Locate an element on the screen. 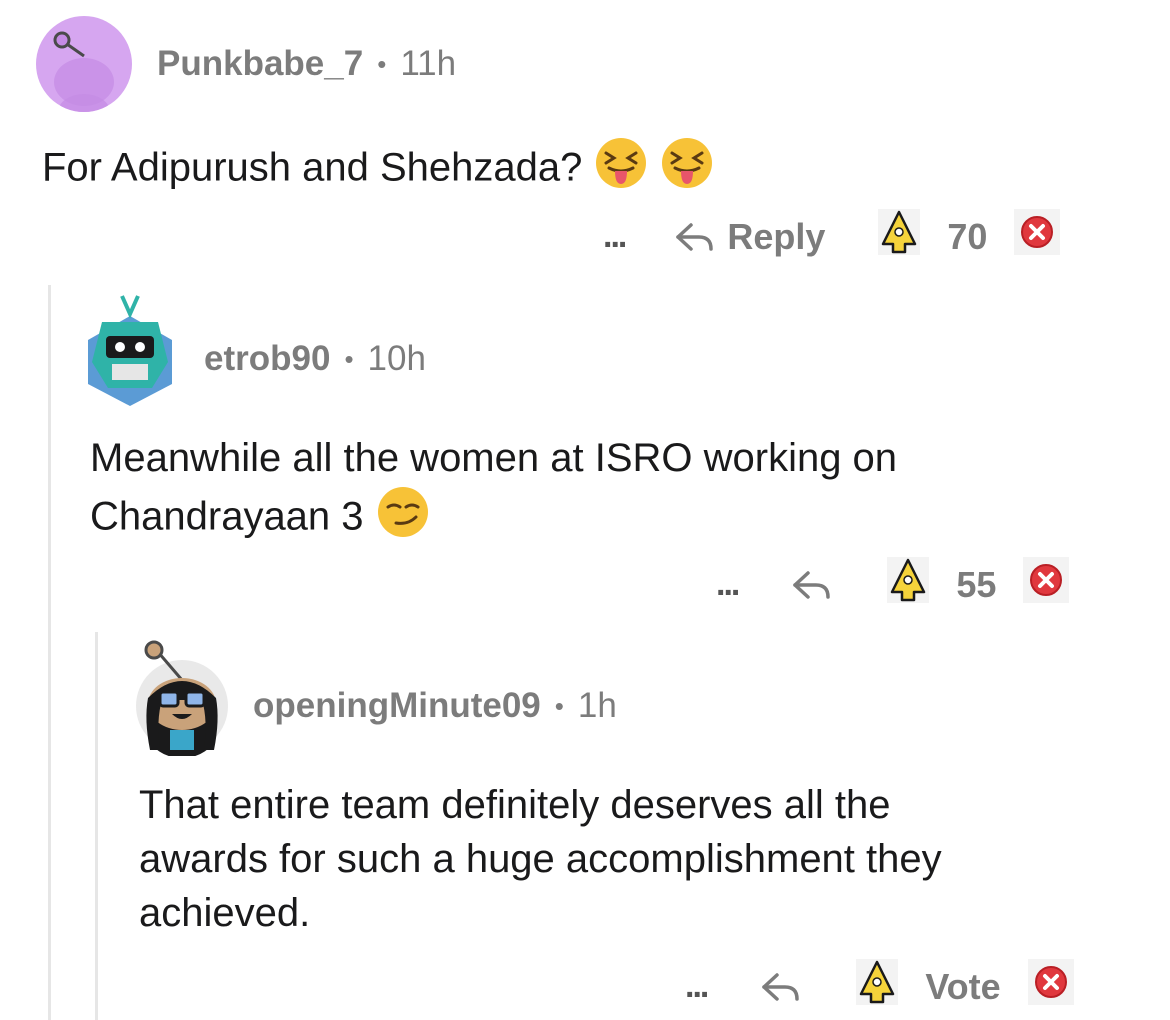 This screenshot has width=1170, height=1020. robot-avatar-icon is located at coordinates (130, 350).